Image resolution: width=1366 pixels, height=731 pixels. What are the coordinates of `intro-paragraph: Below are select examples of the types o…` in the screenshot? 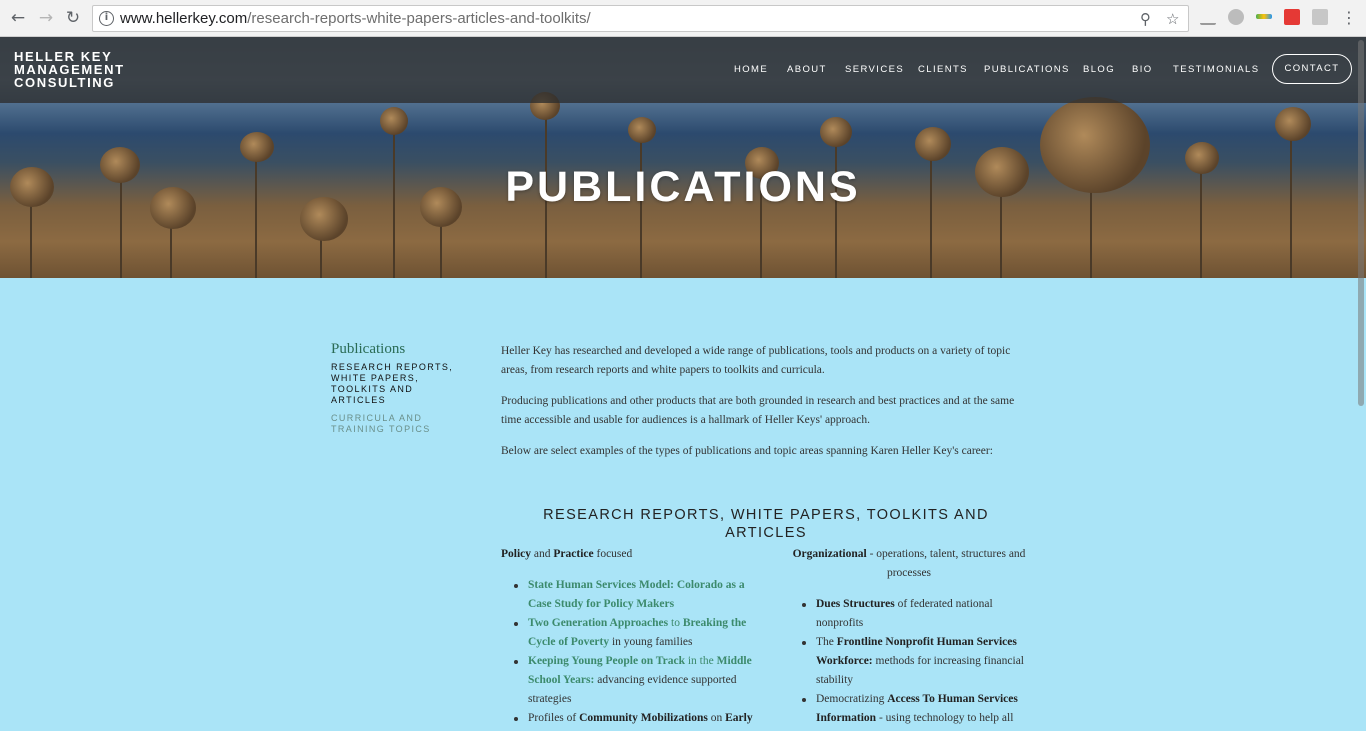 It's located at (747, 451).